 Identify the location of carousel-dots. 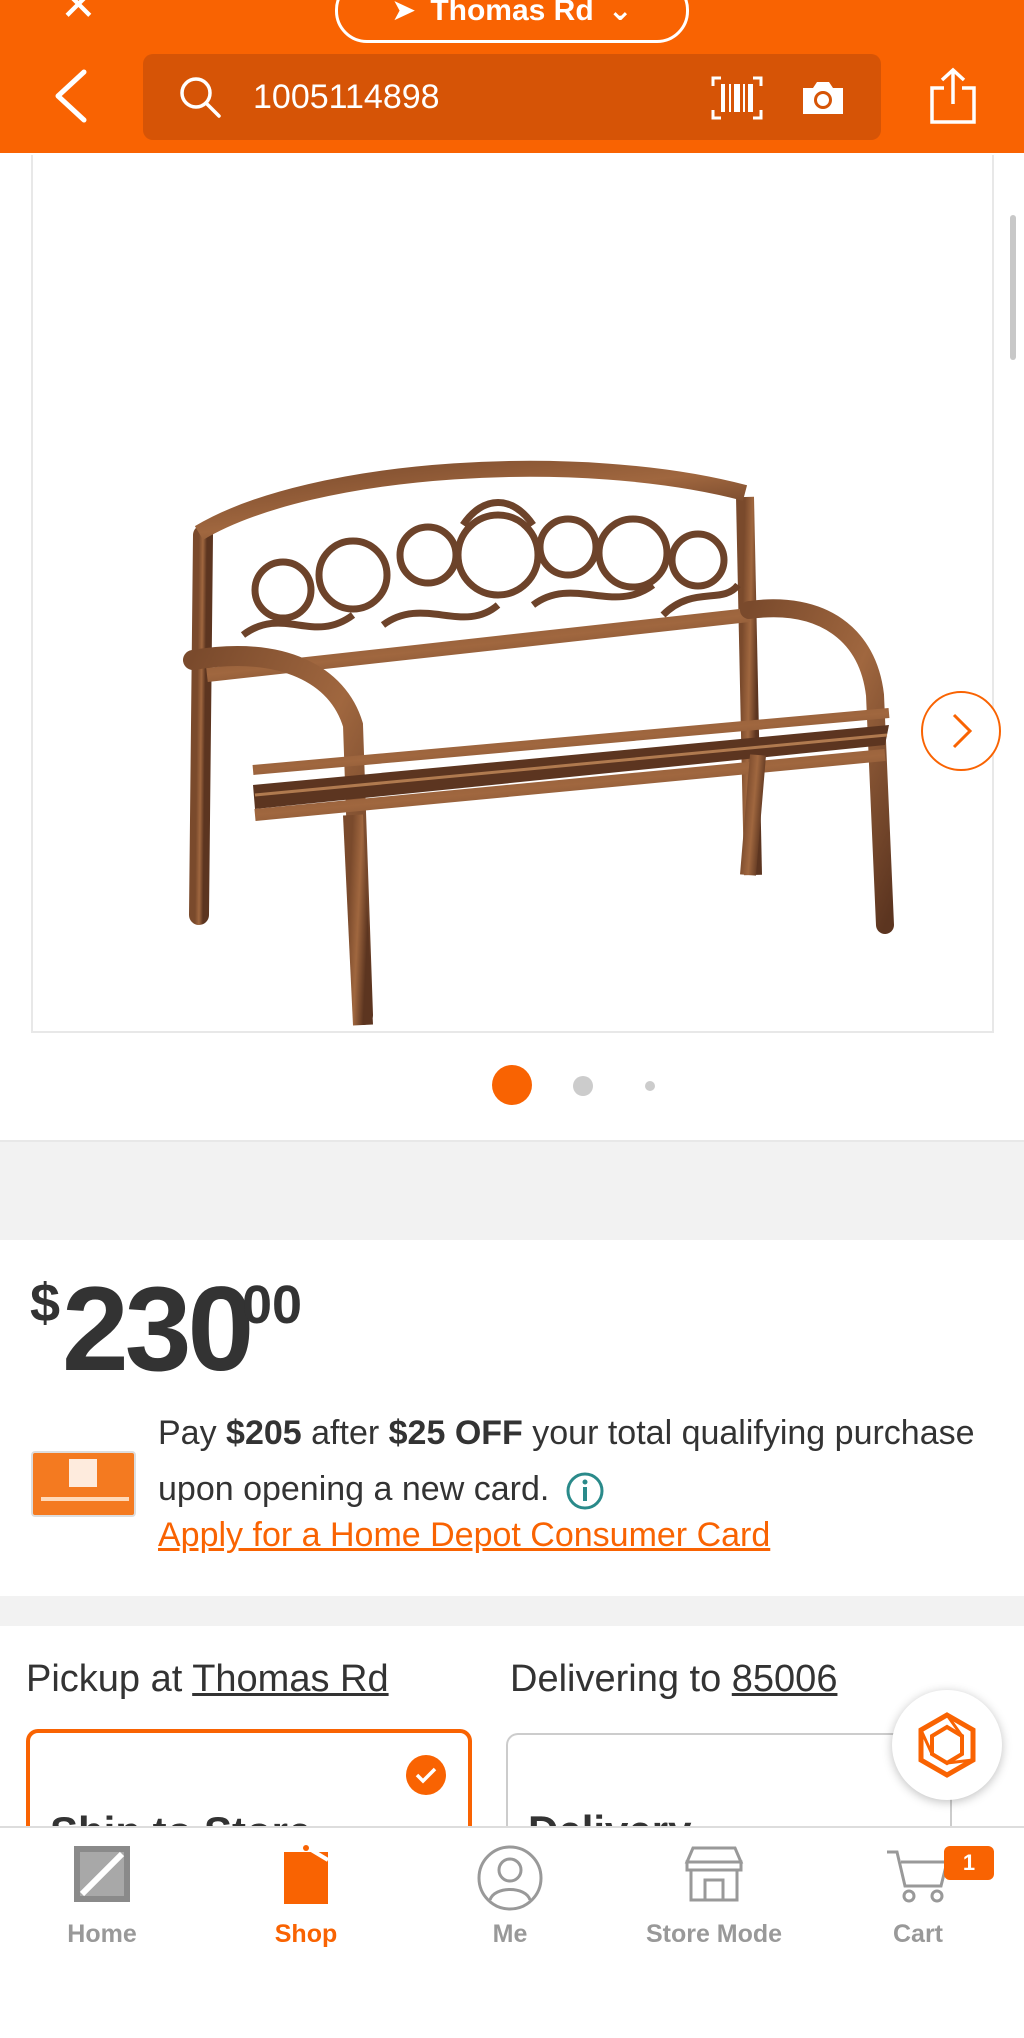
(512, 1084).